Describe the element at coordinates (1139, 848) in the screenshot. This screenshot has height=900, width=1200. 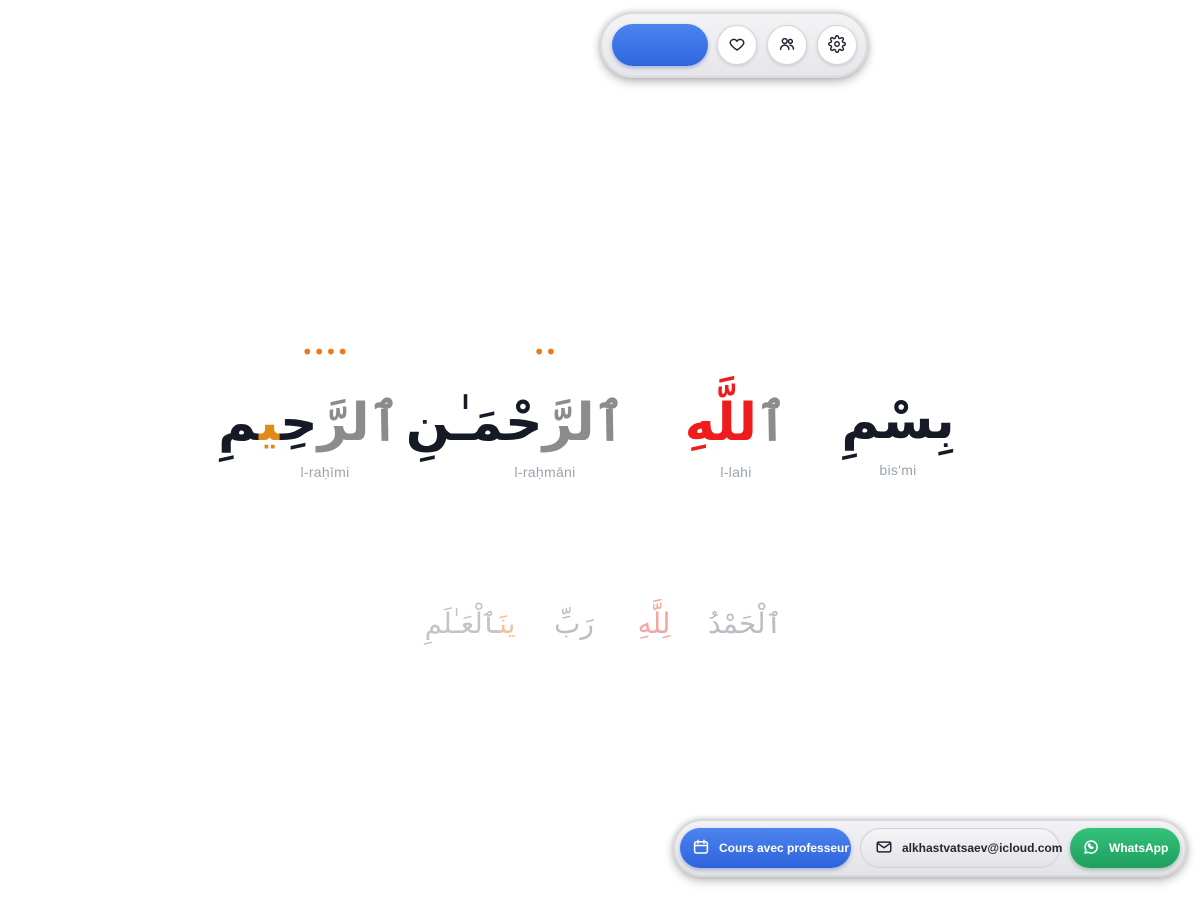
I see `whatsapp-label: WhatsApp` at that location.